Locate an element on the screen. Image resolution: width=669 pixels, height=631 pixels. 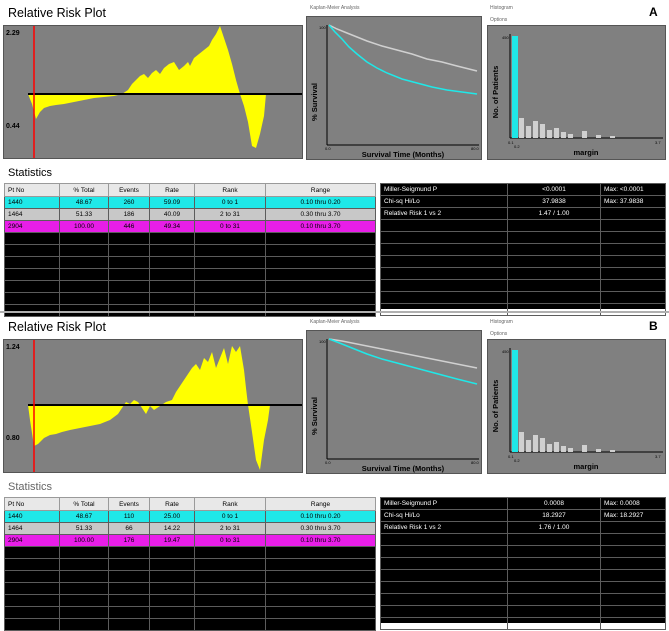
relative-risk-plot: 1.24 0.80 is located at coordinates (153, 406).